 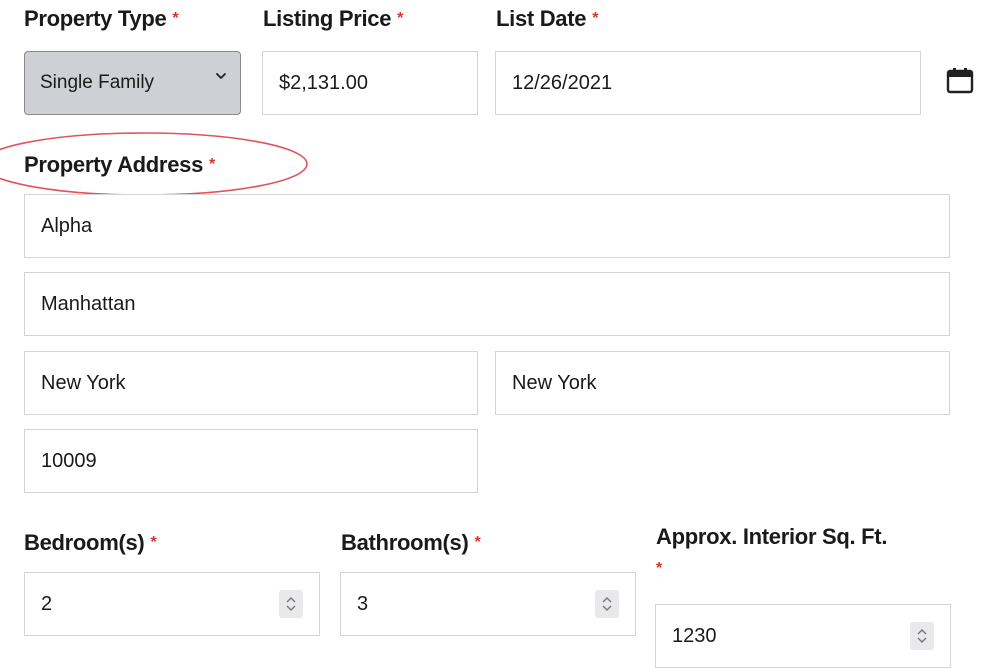 What do you see at coordinates (323, 83) in the screenshot?
I see `listing-price-value: $2,131.00` at bounding box center [323, 83].